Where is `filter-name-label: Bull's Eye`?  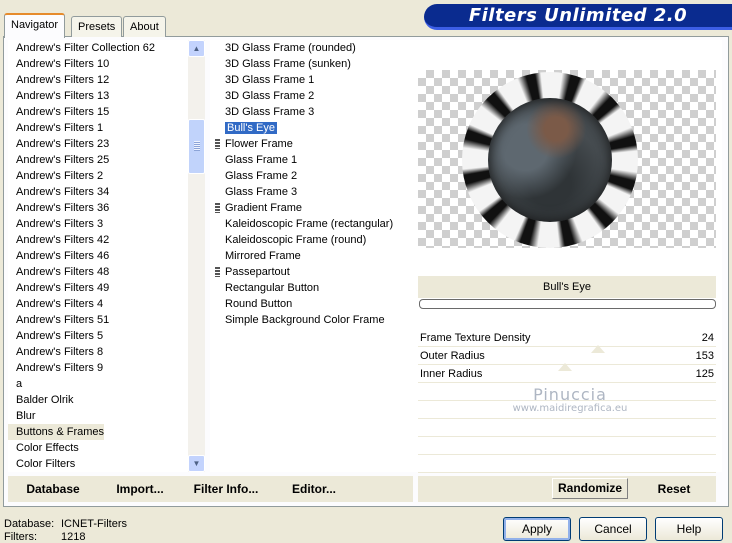
filter-name-label: Bull's Eye is located at coordinates (567, 287).